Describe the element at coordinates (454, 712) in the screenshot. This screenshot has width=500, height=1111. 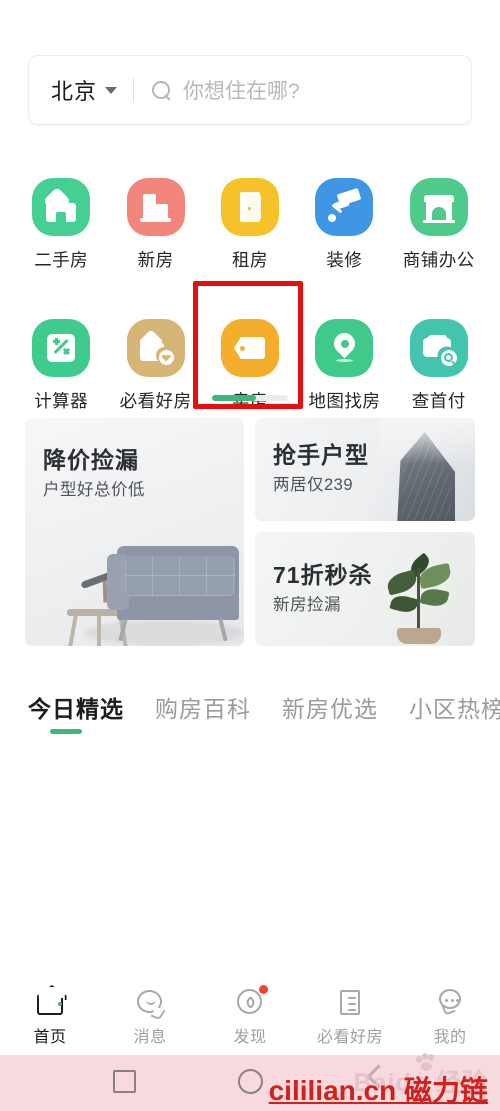
I see `tab-xiaoqu-rebang: 小区热榜` at that location.